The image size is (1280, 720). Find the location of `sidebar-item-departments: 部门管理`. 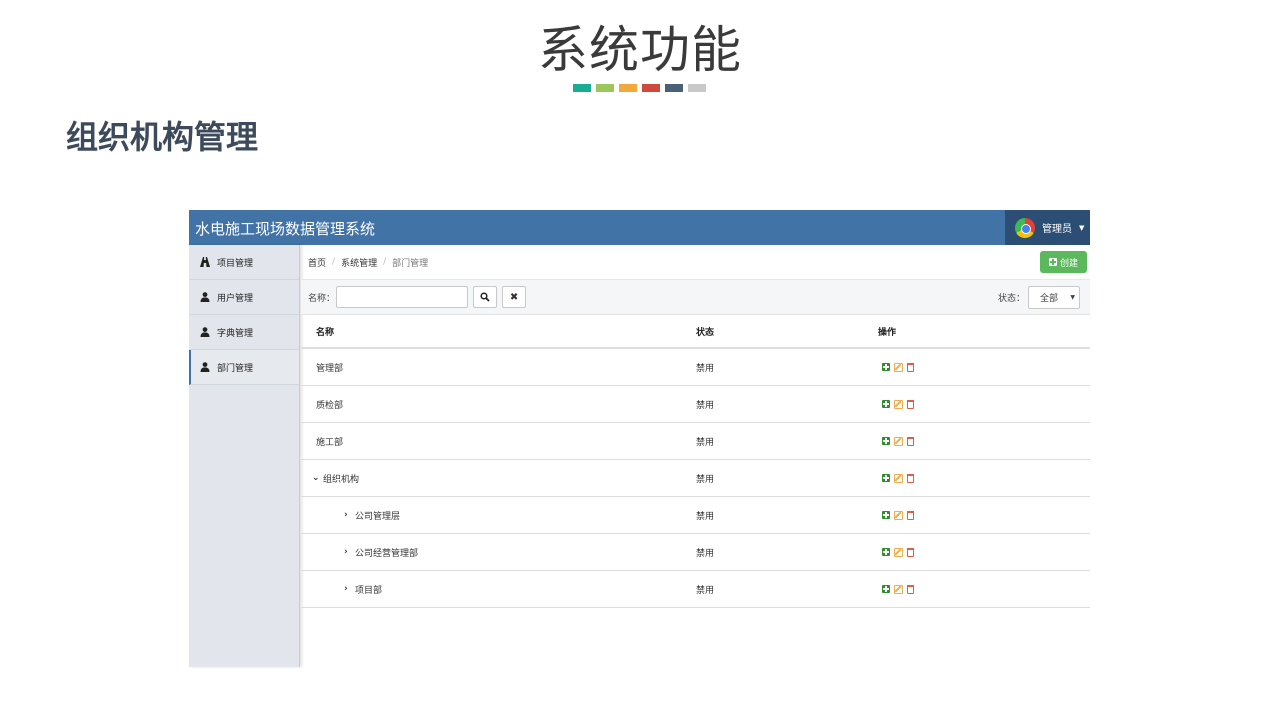

sidebar-item-departments: 部门管理 is located at coordinates (244, 367).